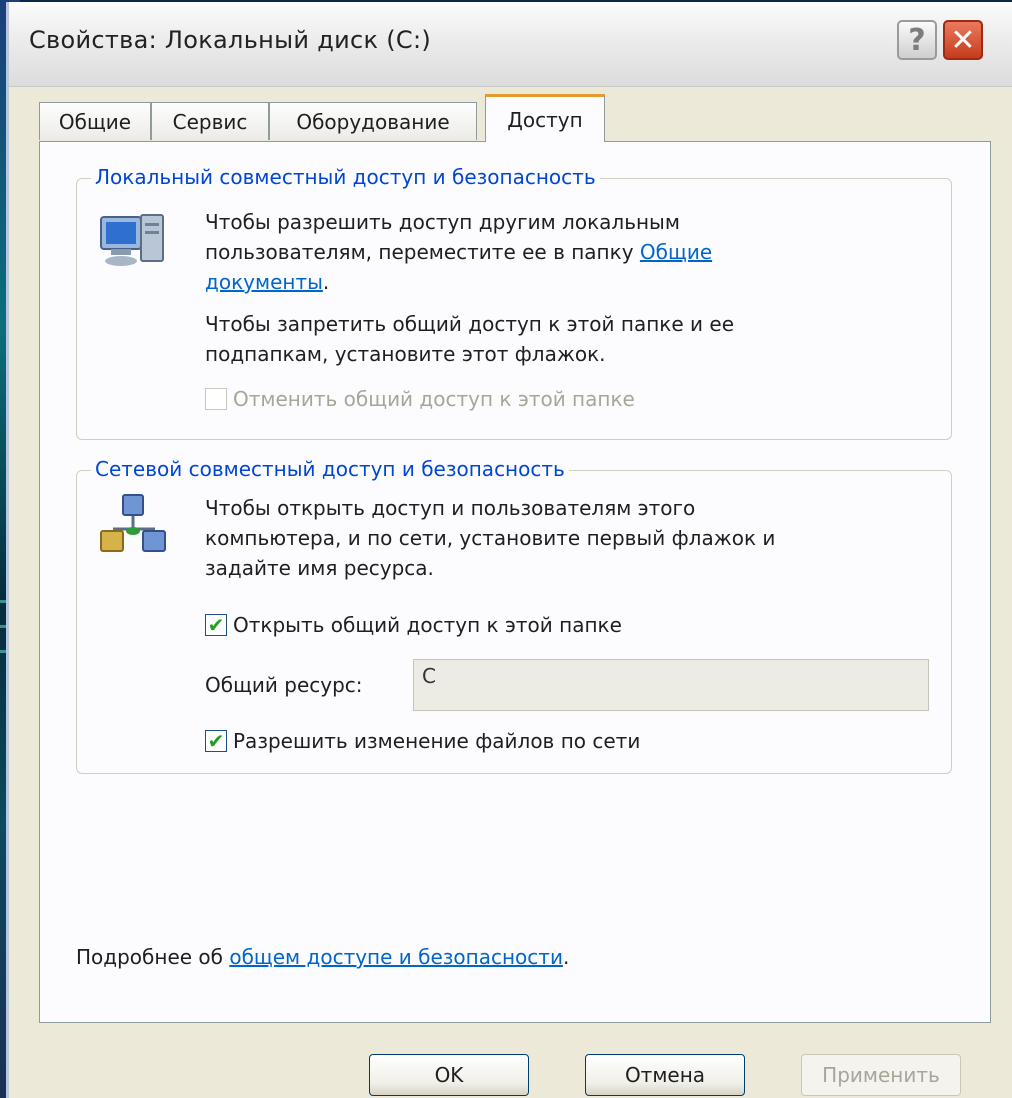  Describe the element at coordinates (326, 282) in the screenshot. I see `local-text-end: .` at that location.